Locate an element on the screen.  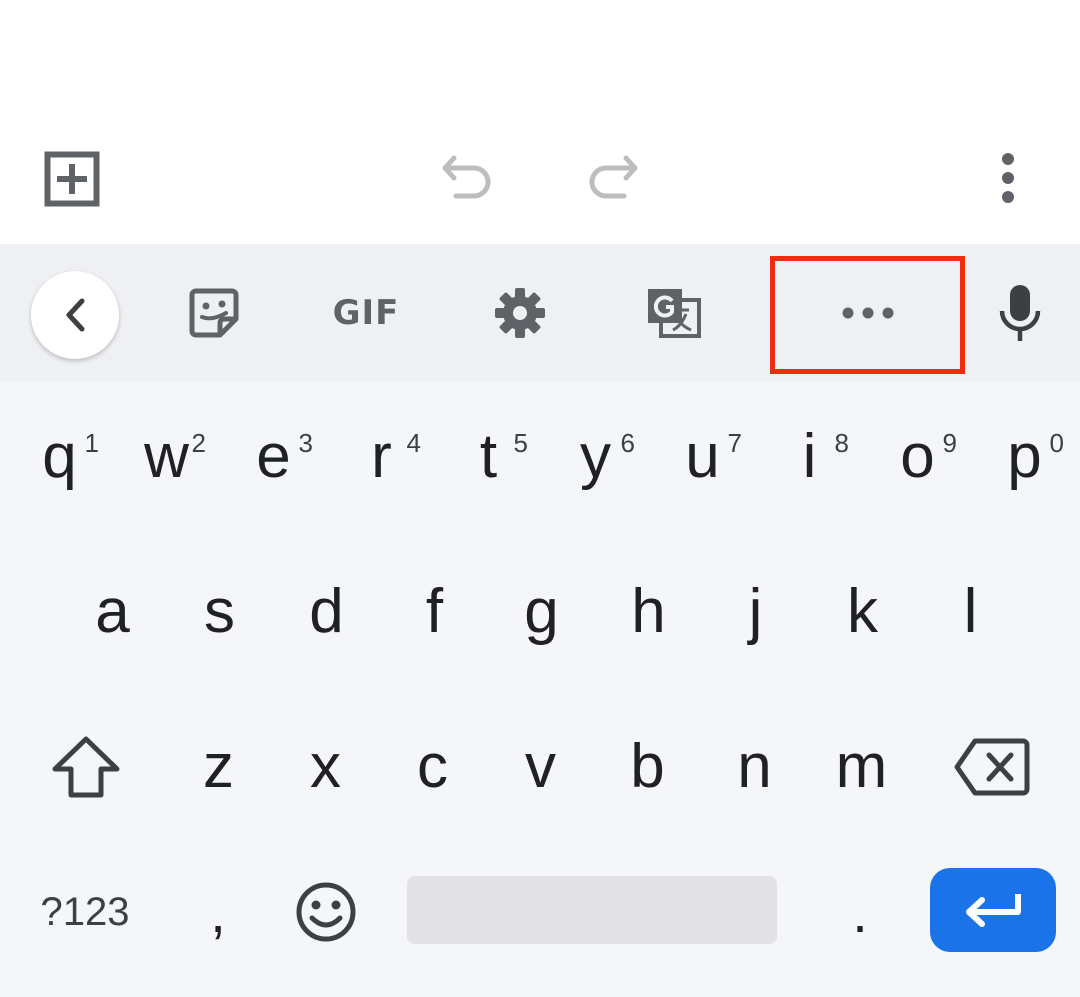
more-tools-button is located at coordinates (867, 313).